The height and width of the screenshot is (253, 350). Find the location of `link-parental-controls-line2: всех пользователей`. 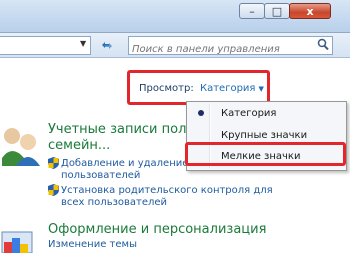

link-parental-controls-line2: всех пользователей is located at coordinates (114, 202).